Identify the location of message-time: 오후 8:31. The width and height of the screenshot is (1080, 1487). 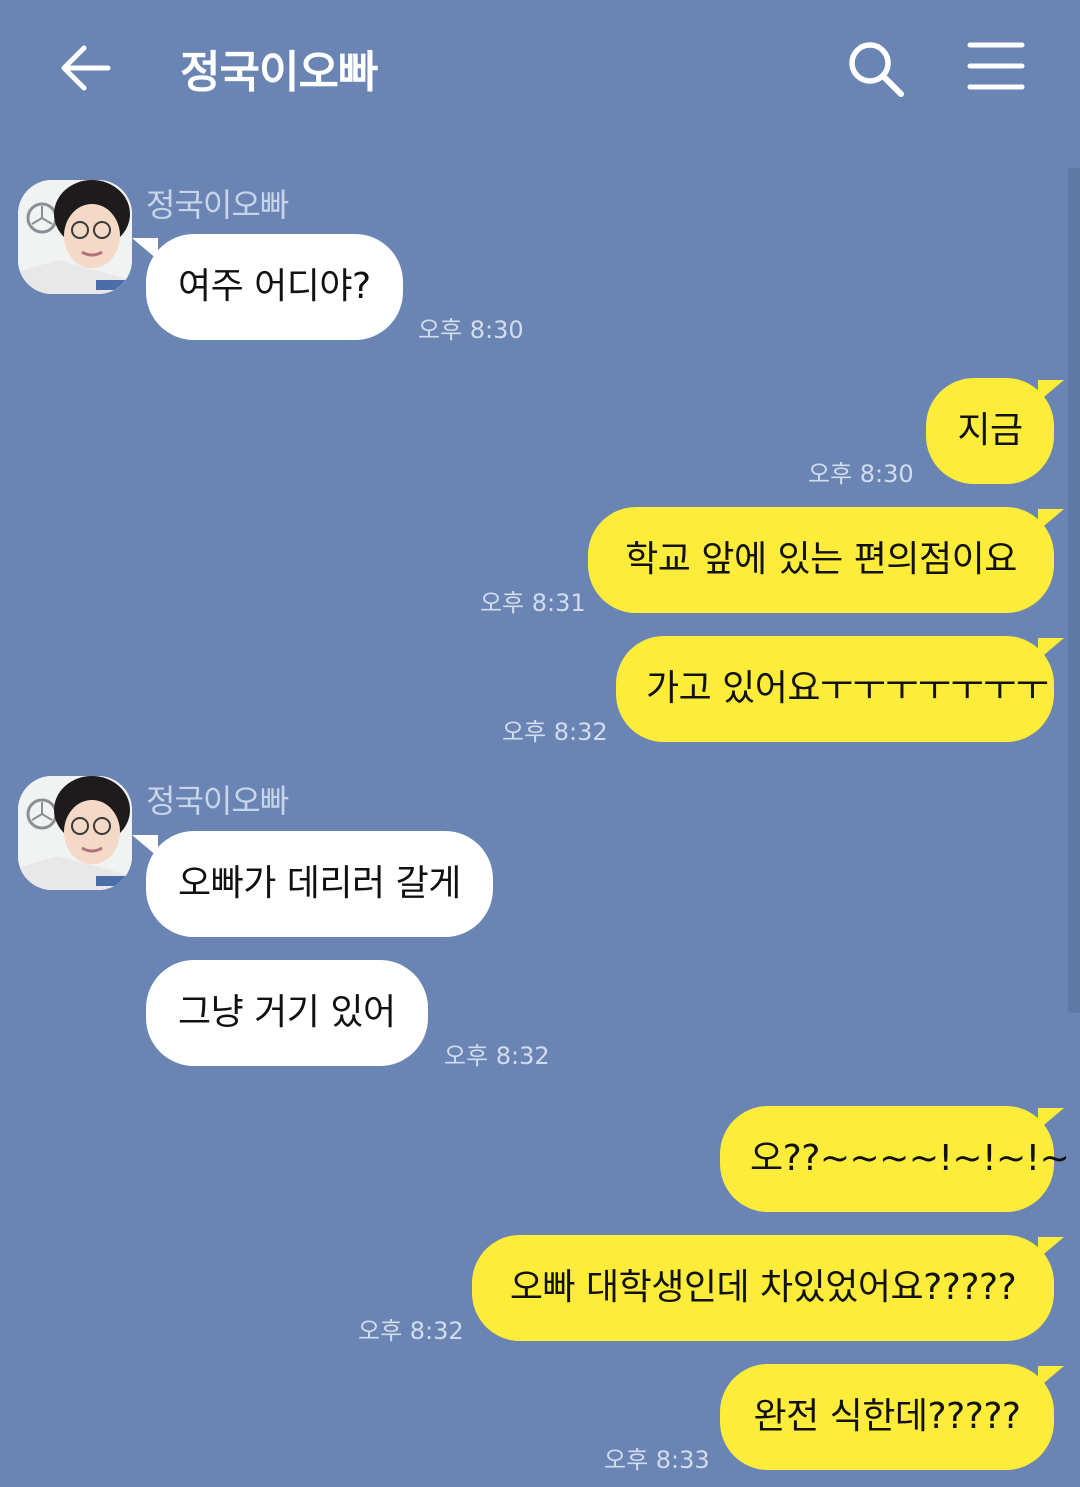
(533, 603).